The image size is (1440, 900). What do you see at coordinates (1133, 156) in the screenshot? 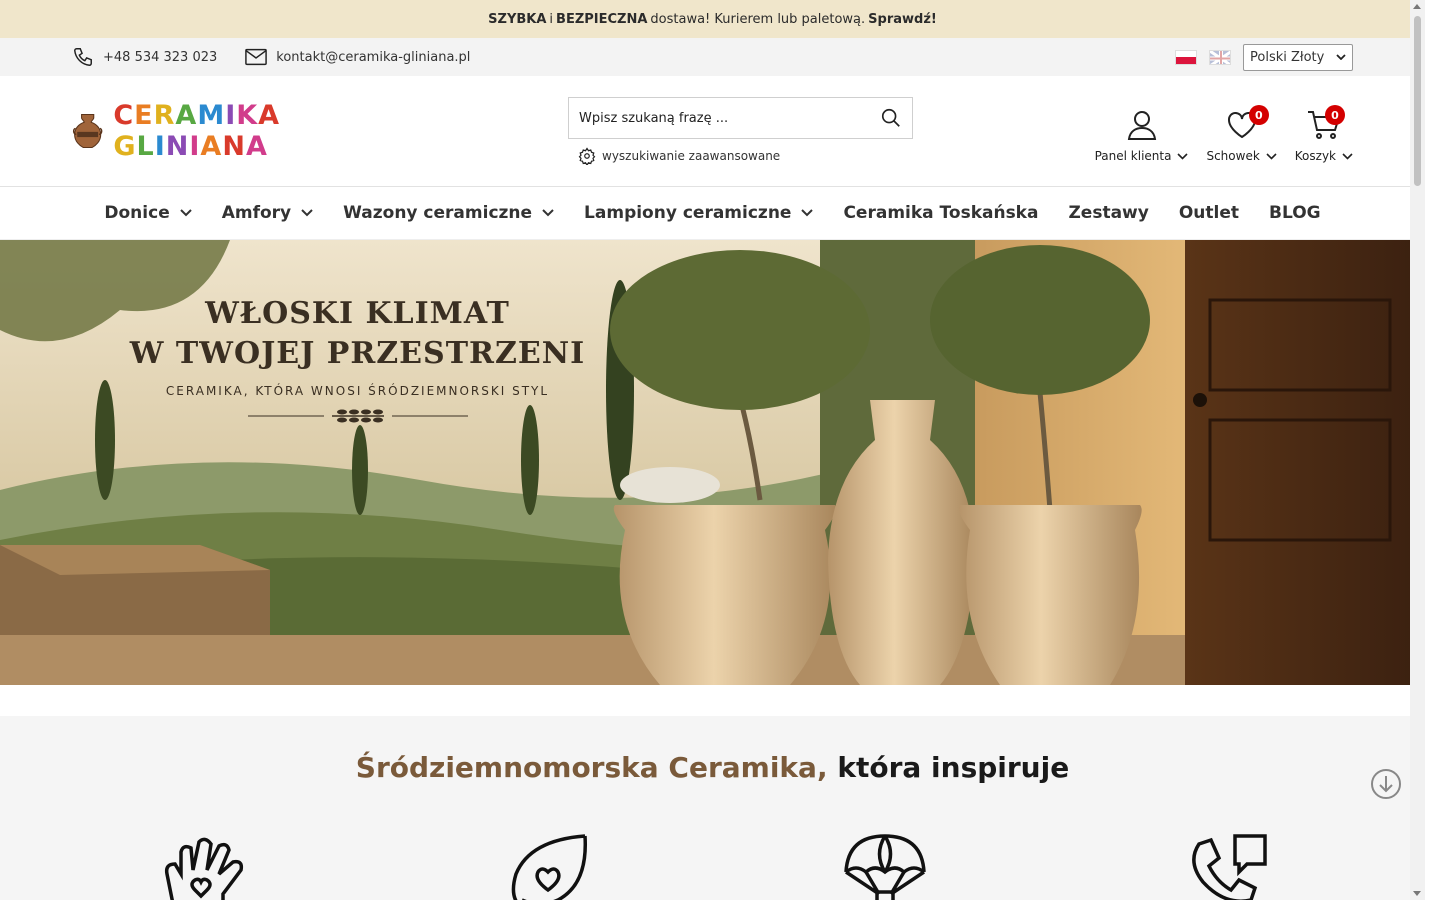
I see `account-label: Panel klienta` at bounding box center [1133, 156].